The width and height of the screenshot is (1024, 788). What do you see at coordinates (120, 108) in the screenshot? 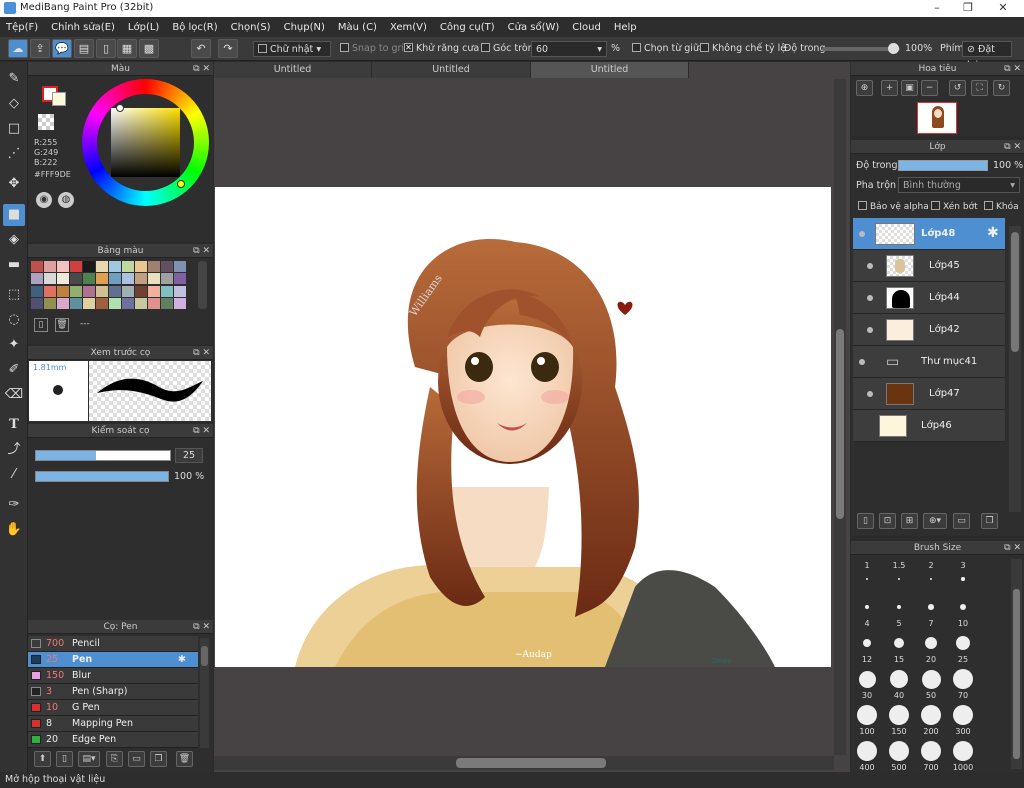
I see `color-picker-handle` at bounding box center [120, 108].